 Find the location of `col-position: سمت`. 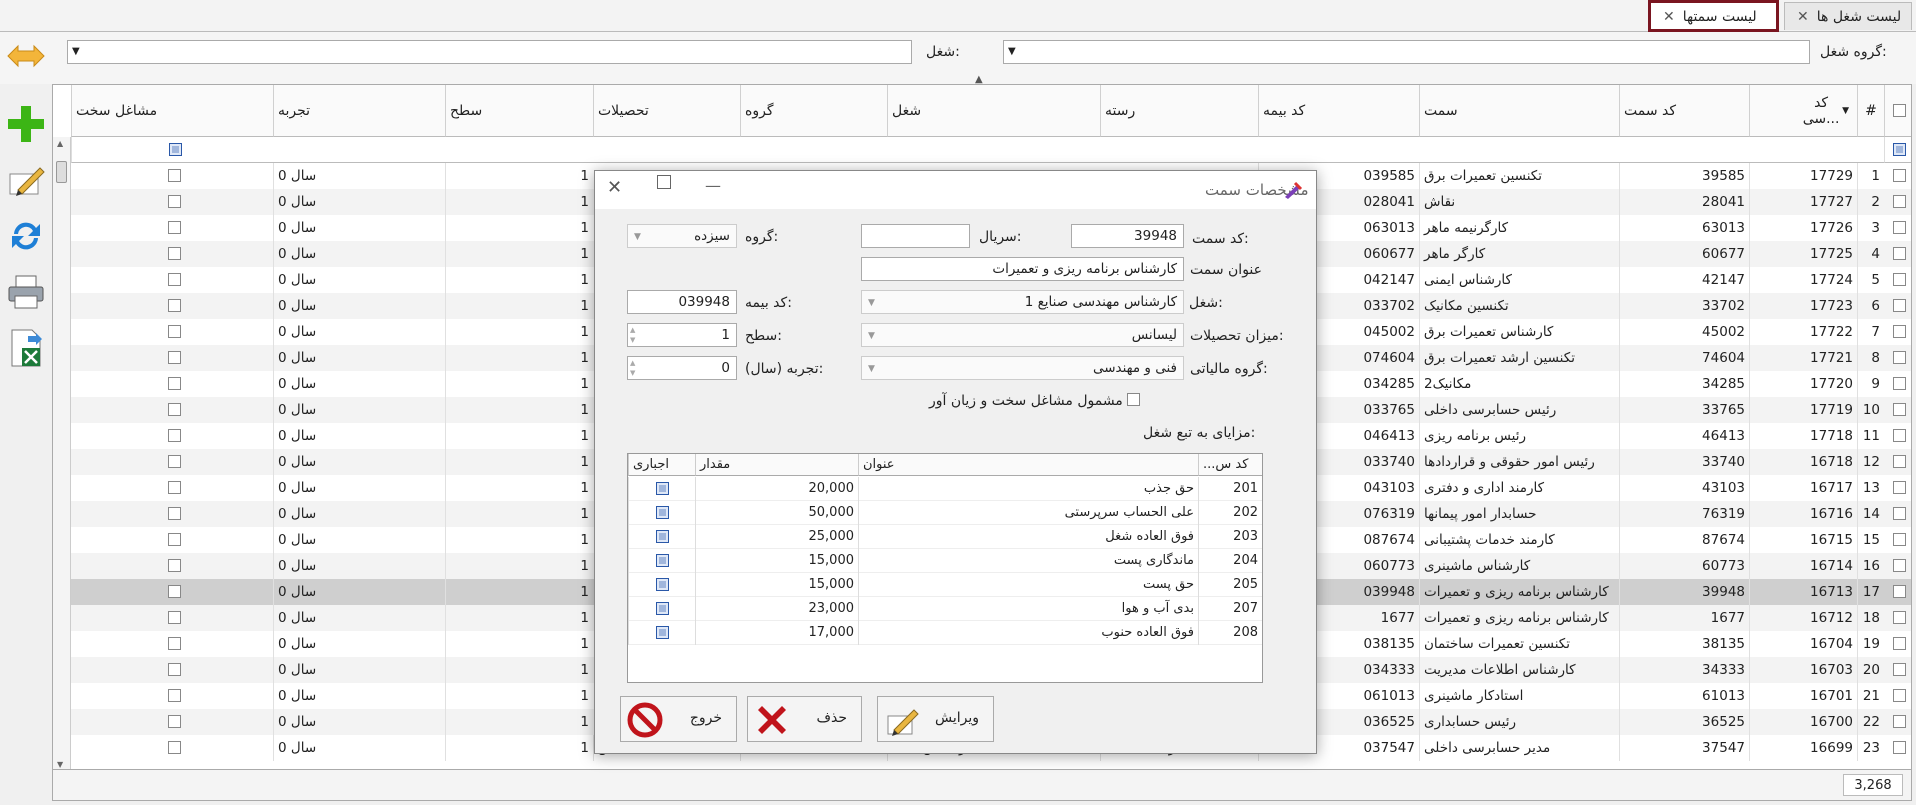

col-position: سمت is located at coordinates (1519, 111).